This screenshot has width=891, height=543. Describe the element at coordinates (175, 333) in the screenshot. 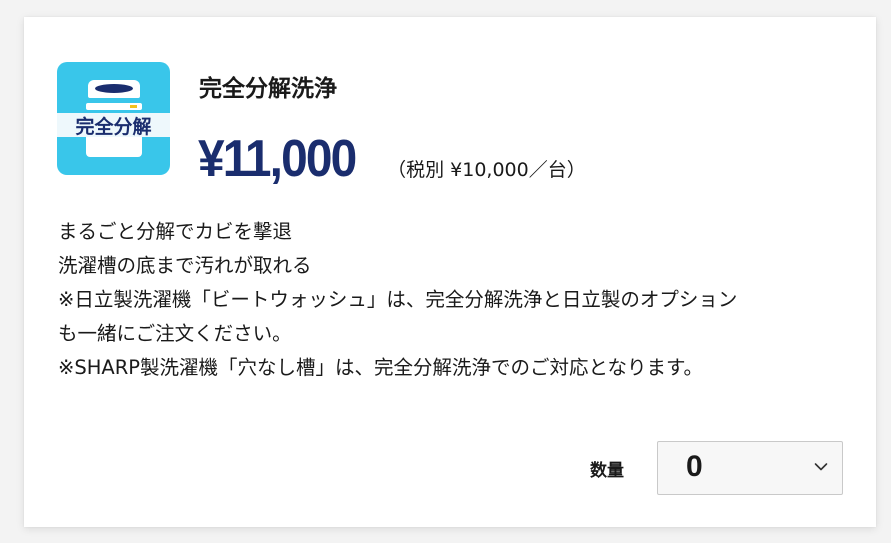

I see `description-line: も一緒にご注文ください。` at that location.